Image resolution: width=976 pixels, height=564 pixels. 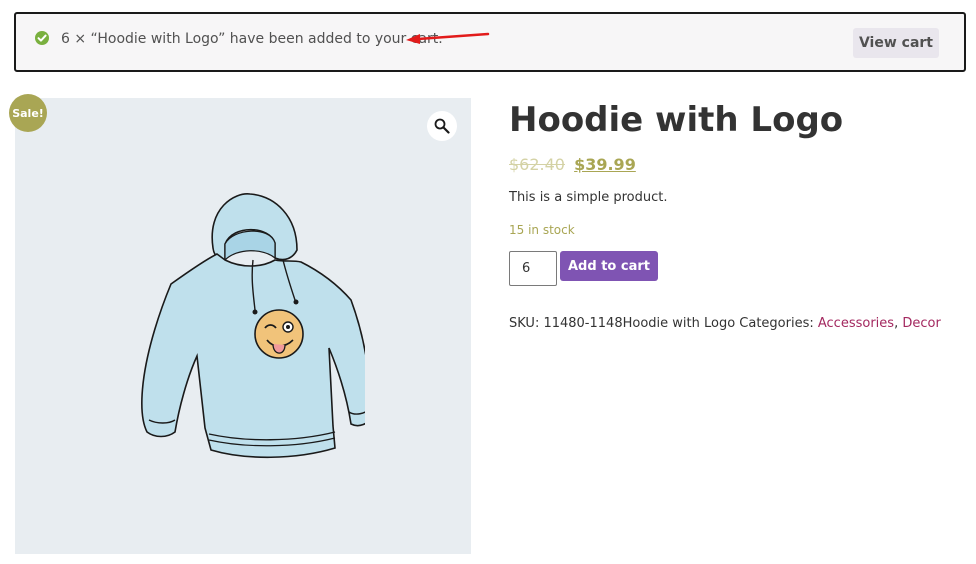 What do you see at coordinates (921, 323) in the screenshot?
I see `category-link-decor: Decor` at bounding box center [921, 323].